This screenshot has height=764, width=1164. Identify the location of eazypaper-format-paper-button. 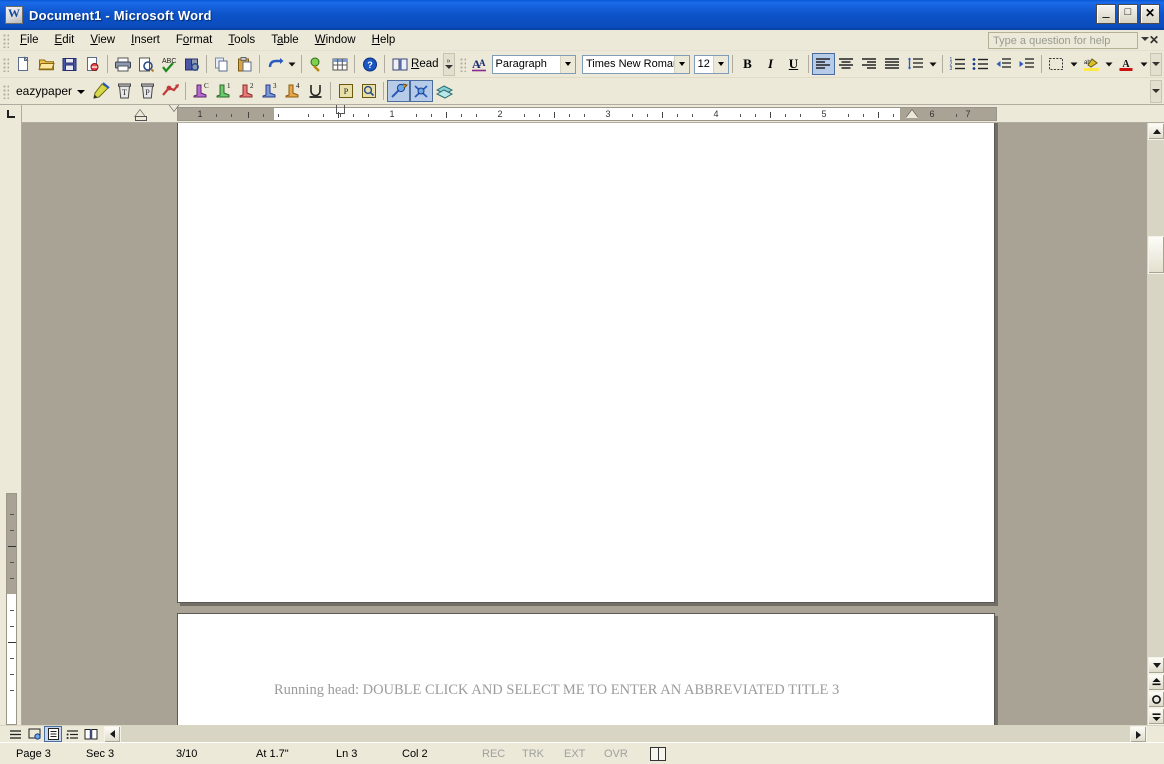
(101, 91).